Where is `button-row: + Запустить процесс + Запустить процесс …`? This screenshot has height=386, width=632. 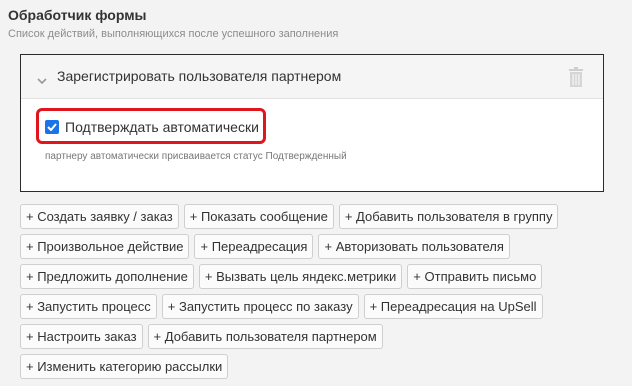 button-row: + Запустить процесс + Запустить процесс … is located at coordinates (320, 306).